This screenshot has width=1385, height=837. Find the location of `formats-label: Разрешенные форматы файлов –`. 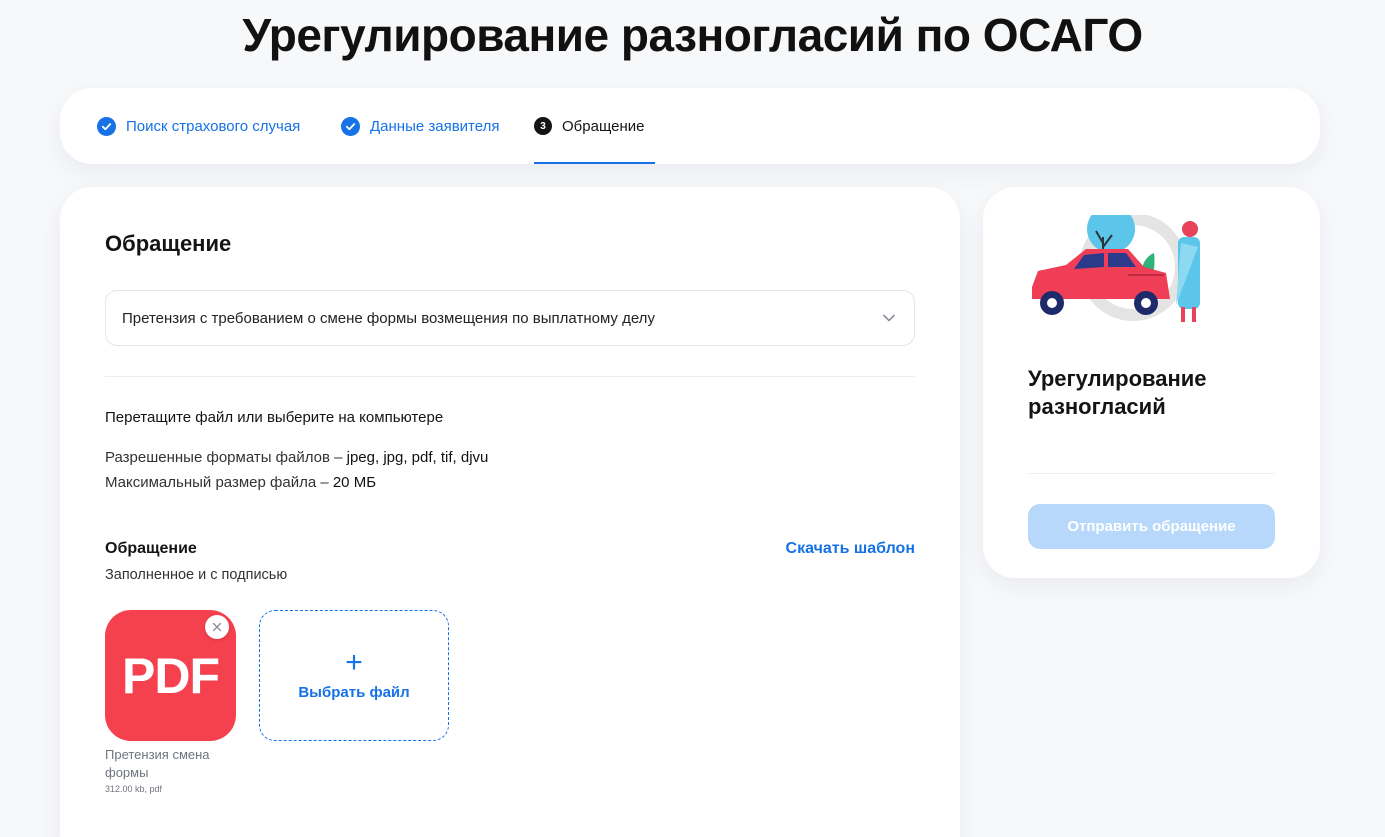

formats-label: Разрешенные форматы файлов – is located at coordinates (226, 457).